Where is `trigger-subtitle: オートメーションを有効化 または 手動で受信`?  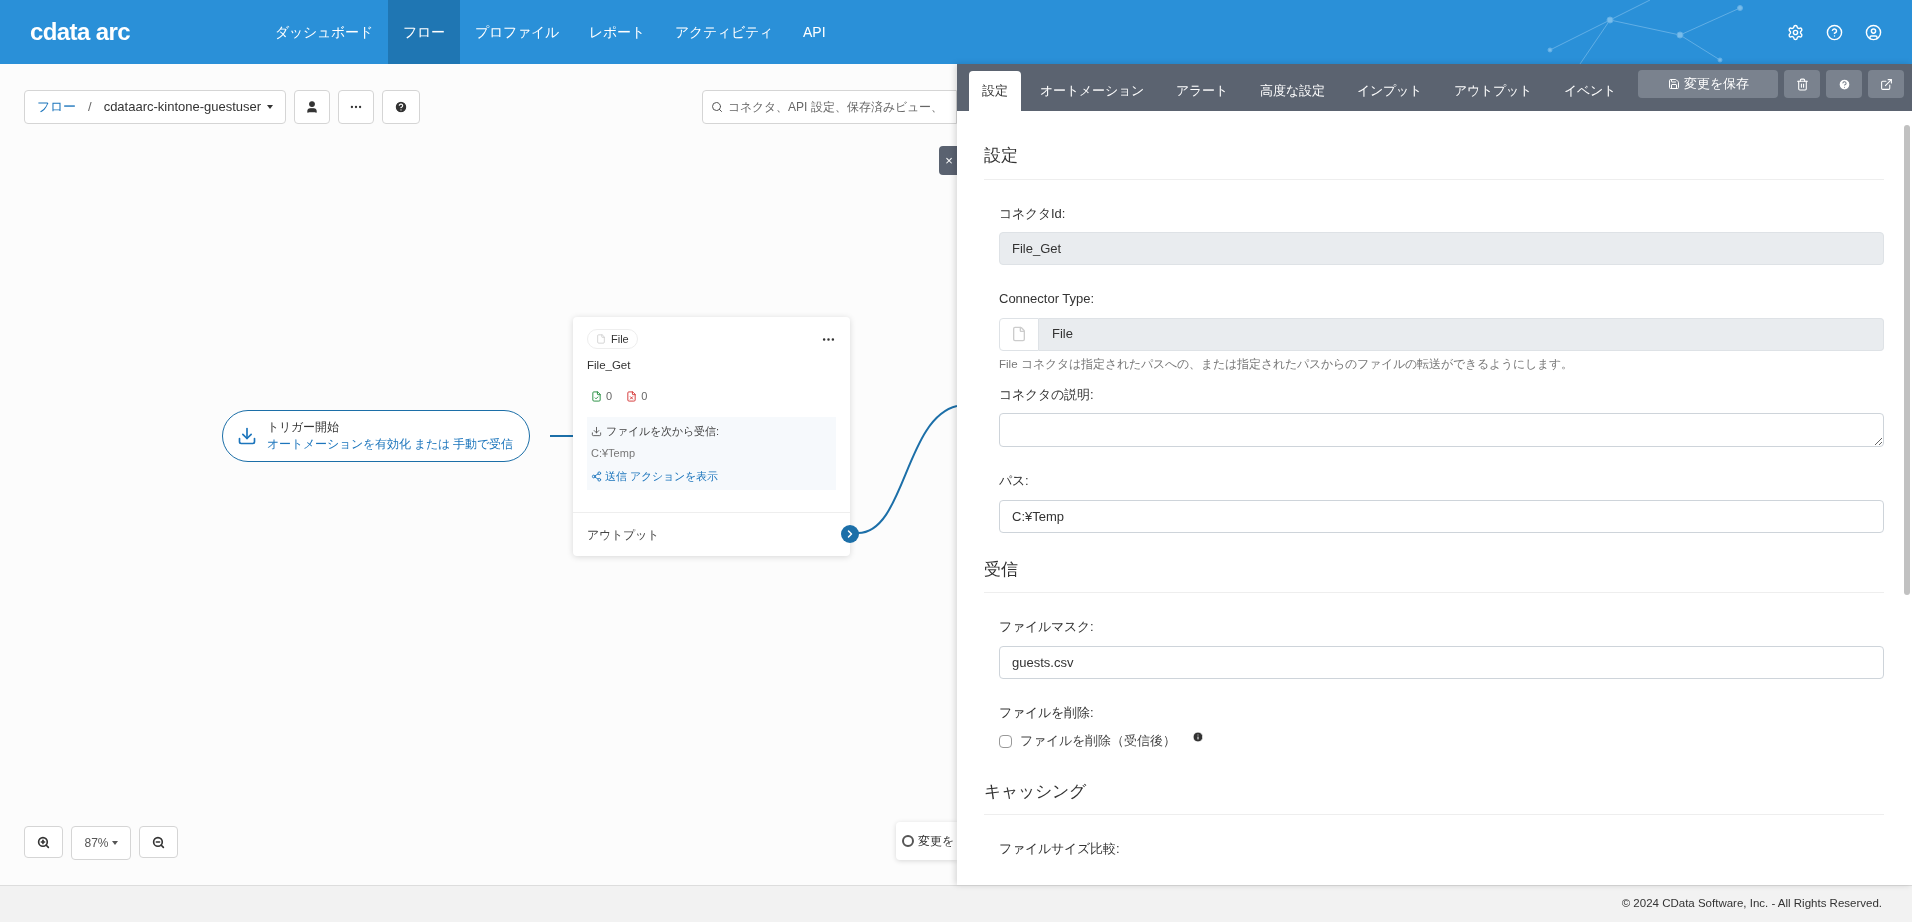 trigger-subtitle: オートメーションを有効化 または 手動で受信 is located at coordinates (390, 445).